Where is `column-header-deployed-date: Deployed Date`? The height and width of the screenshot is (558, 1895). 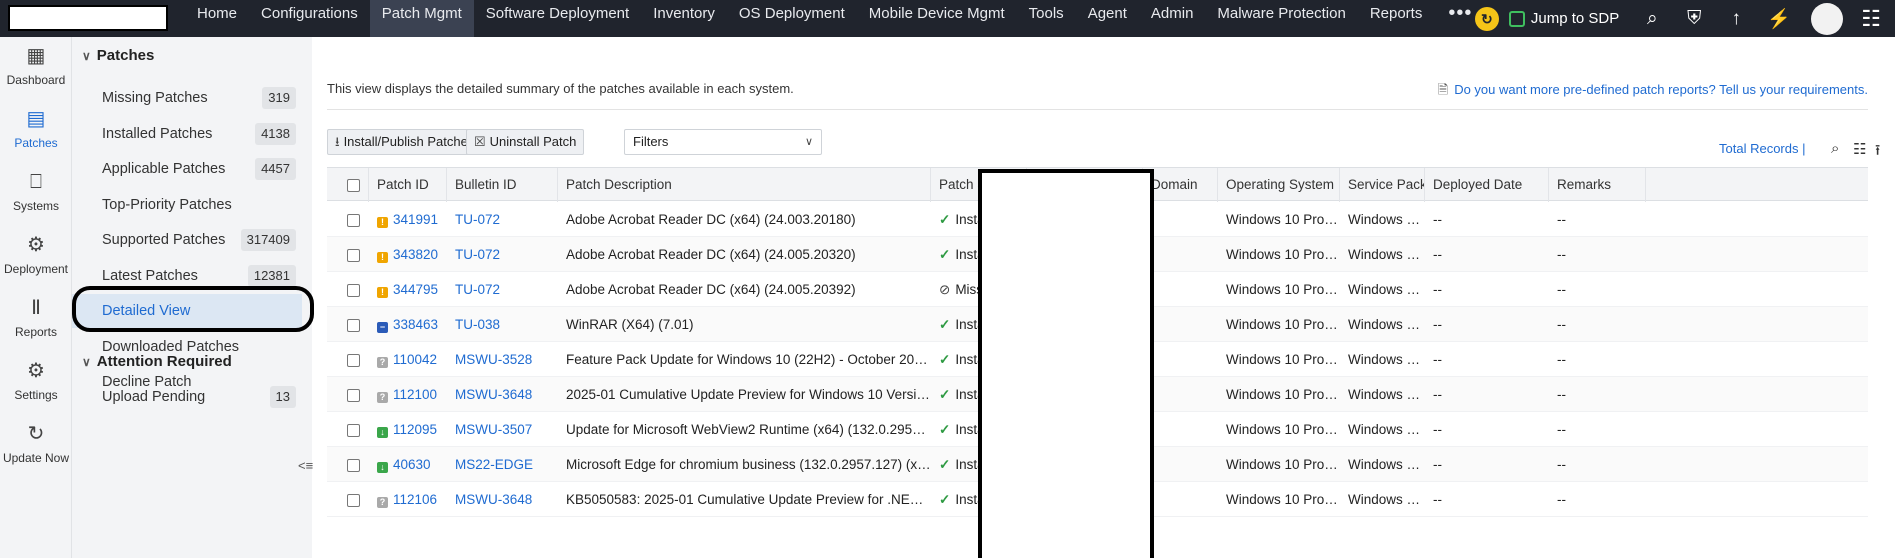
column-header-deployed-date: Deployed Date is located at coordinates (1487, 185).